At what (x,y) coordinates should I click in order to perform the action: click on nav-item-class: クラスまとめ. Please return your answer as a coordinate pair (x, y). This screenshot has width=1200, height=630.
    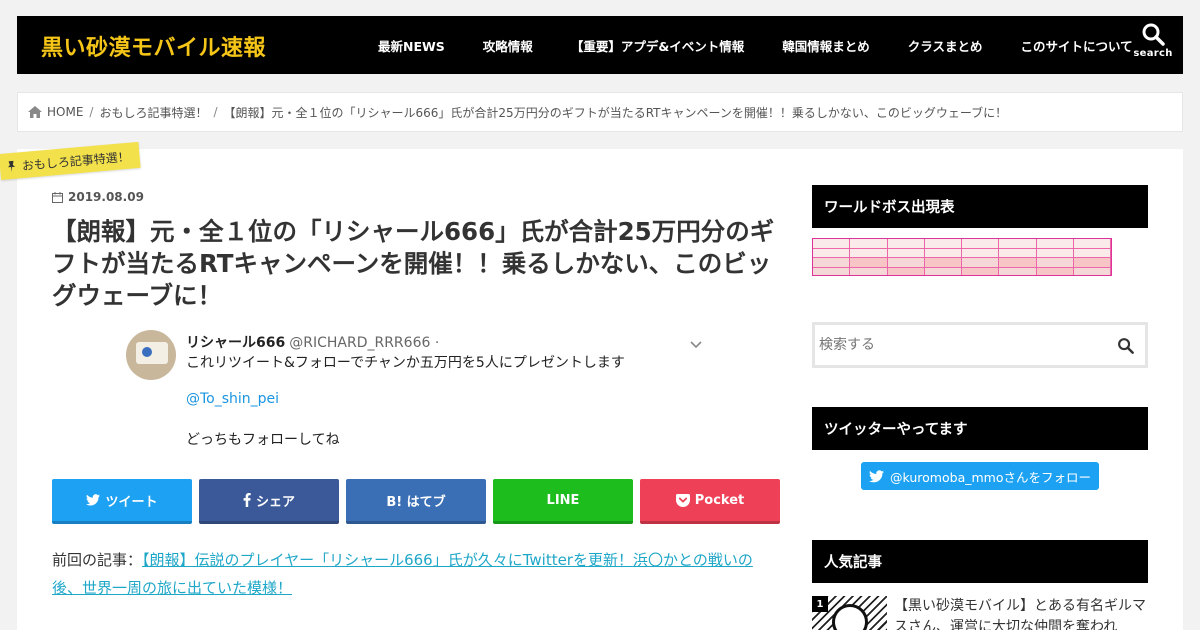
    Looking at the image, I should click on (945, 45).